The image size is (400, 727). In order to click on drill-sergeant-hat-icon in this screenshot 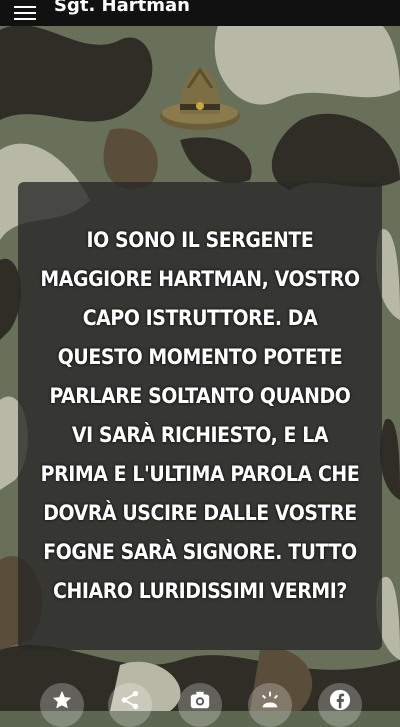, I will do `click(200, 97)`.